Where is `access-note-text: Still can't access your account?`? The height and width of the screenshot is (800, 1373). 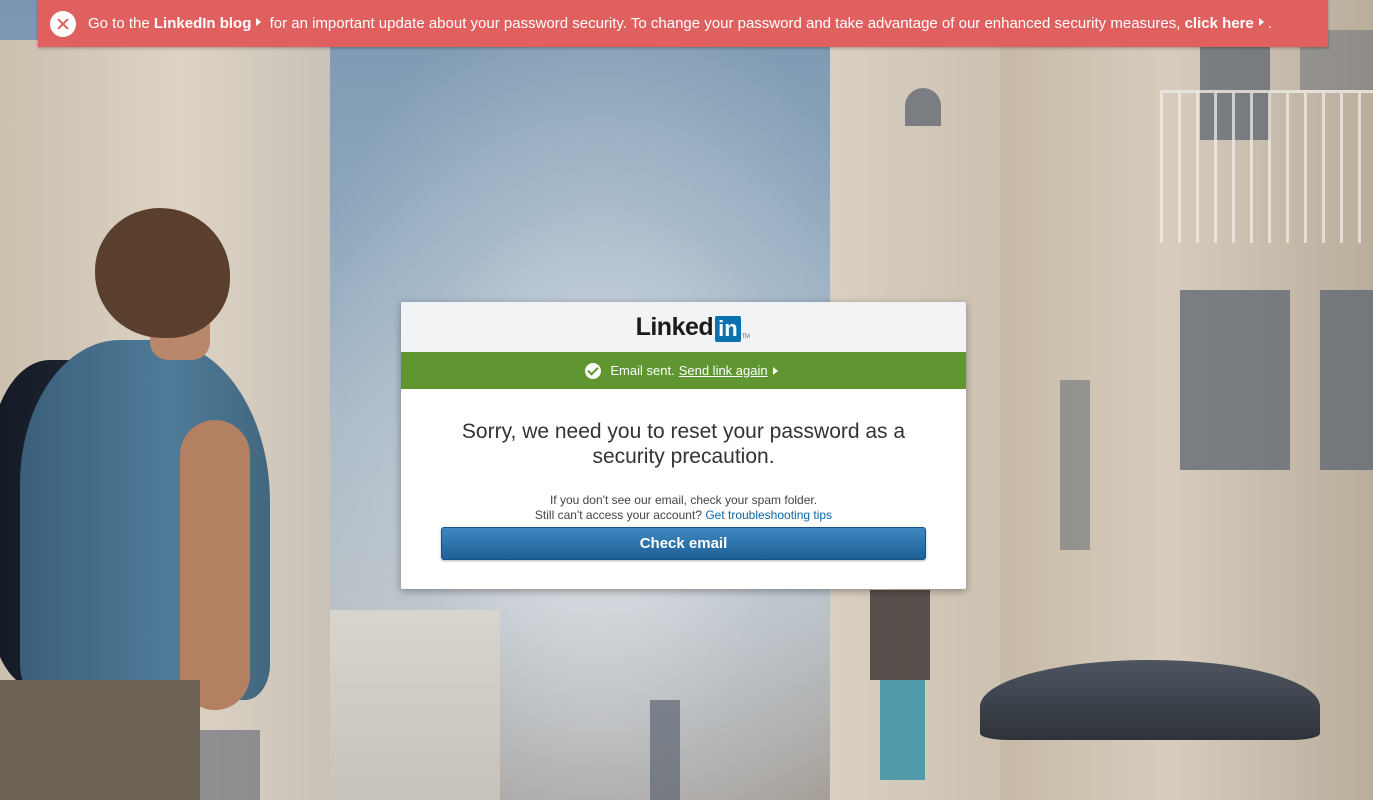
access-note-text: Still can't access your account? is located at coordinates (618, 515).